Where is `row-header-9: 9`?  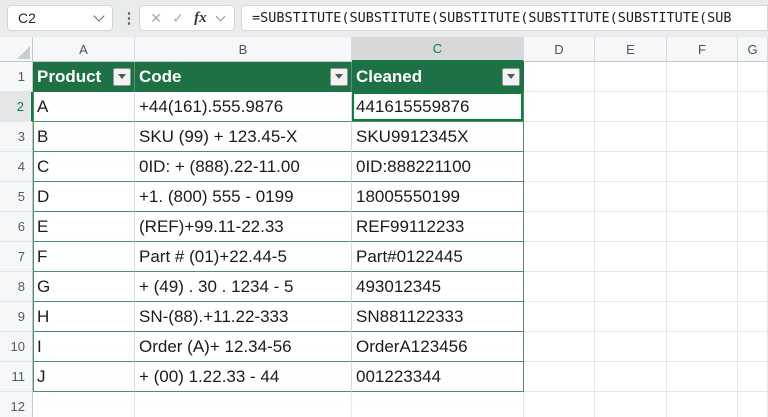
row-header-9: 9 is located at coordinates (16, 317).